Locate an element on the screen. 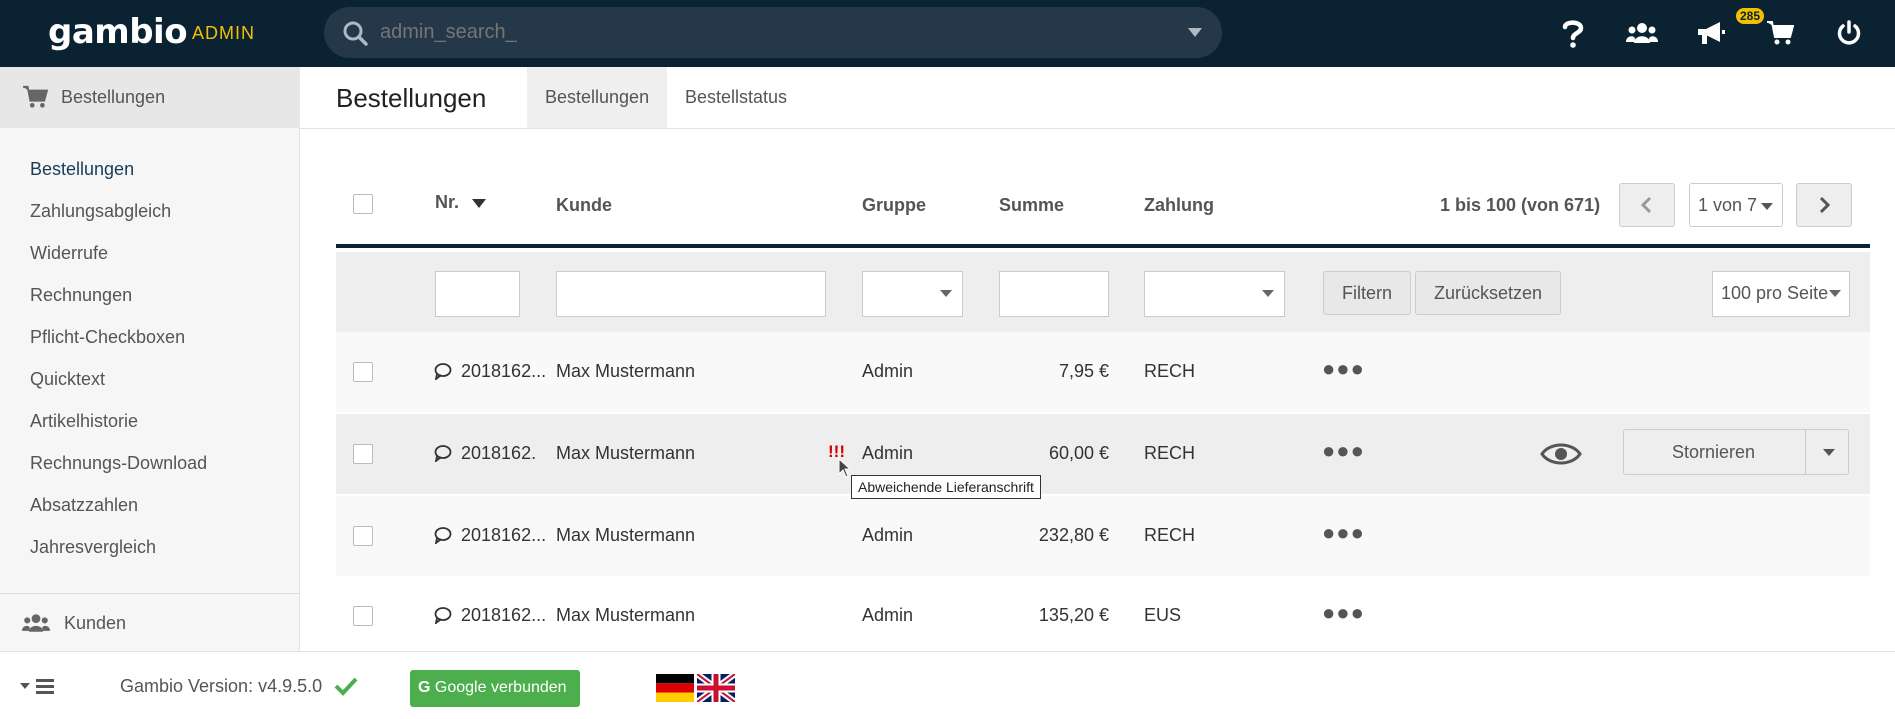 The width and height of the screenshot is (1895, 719). users-icon is located at coordinates (1642, 33).